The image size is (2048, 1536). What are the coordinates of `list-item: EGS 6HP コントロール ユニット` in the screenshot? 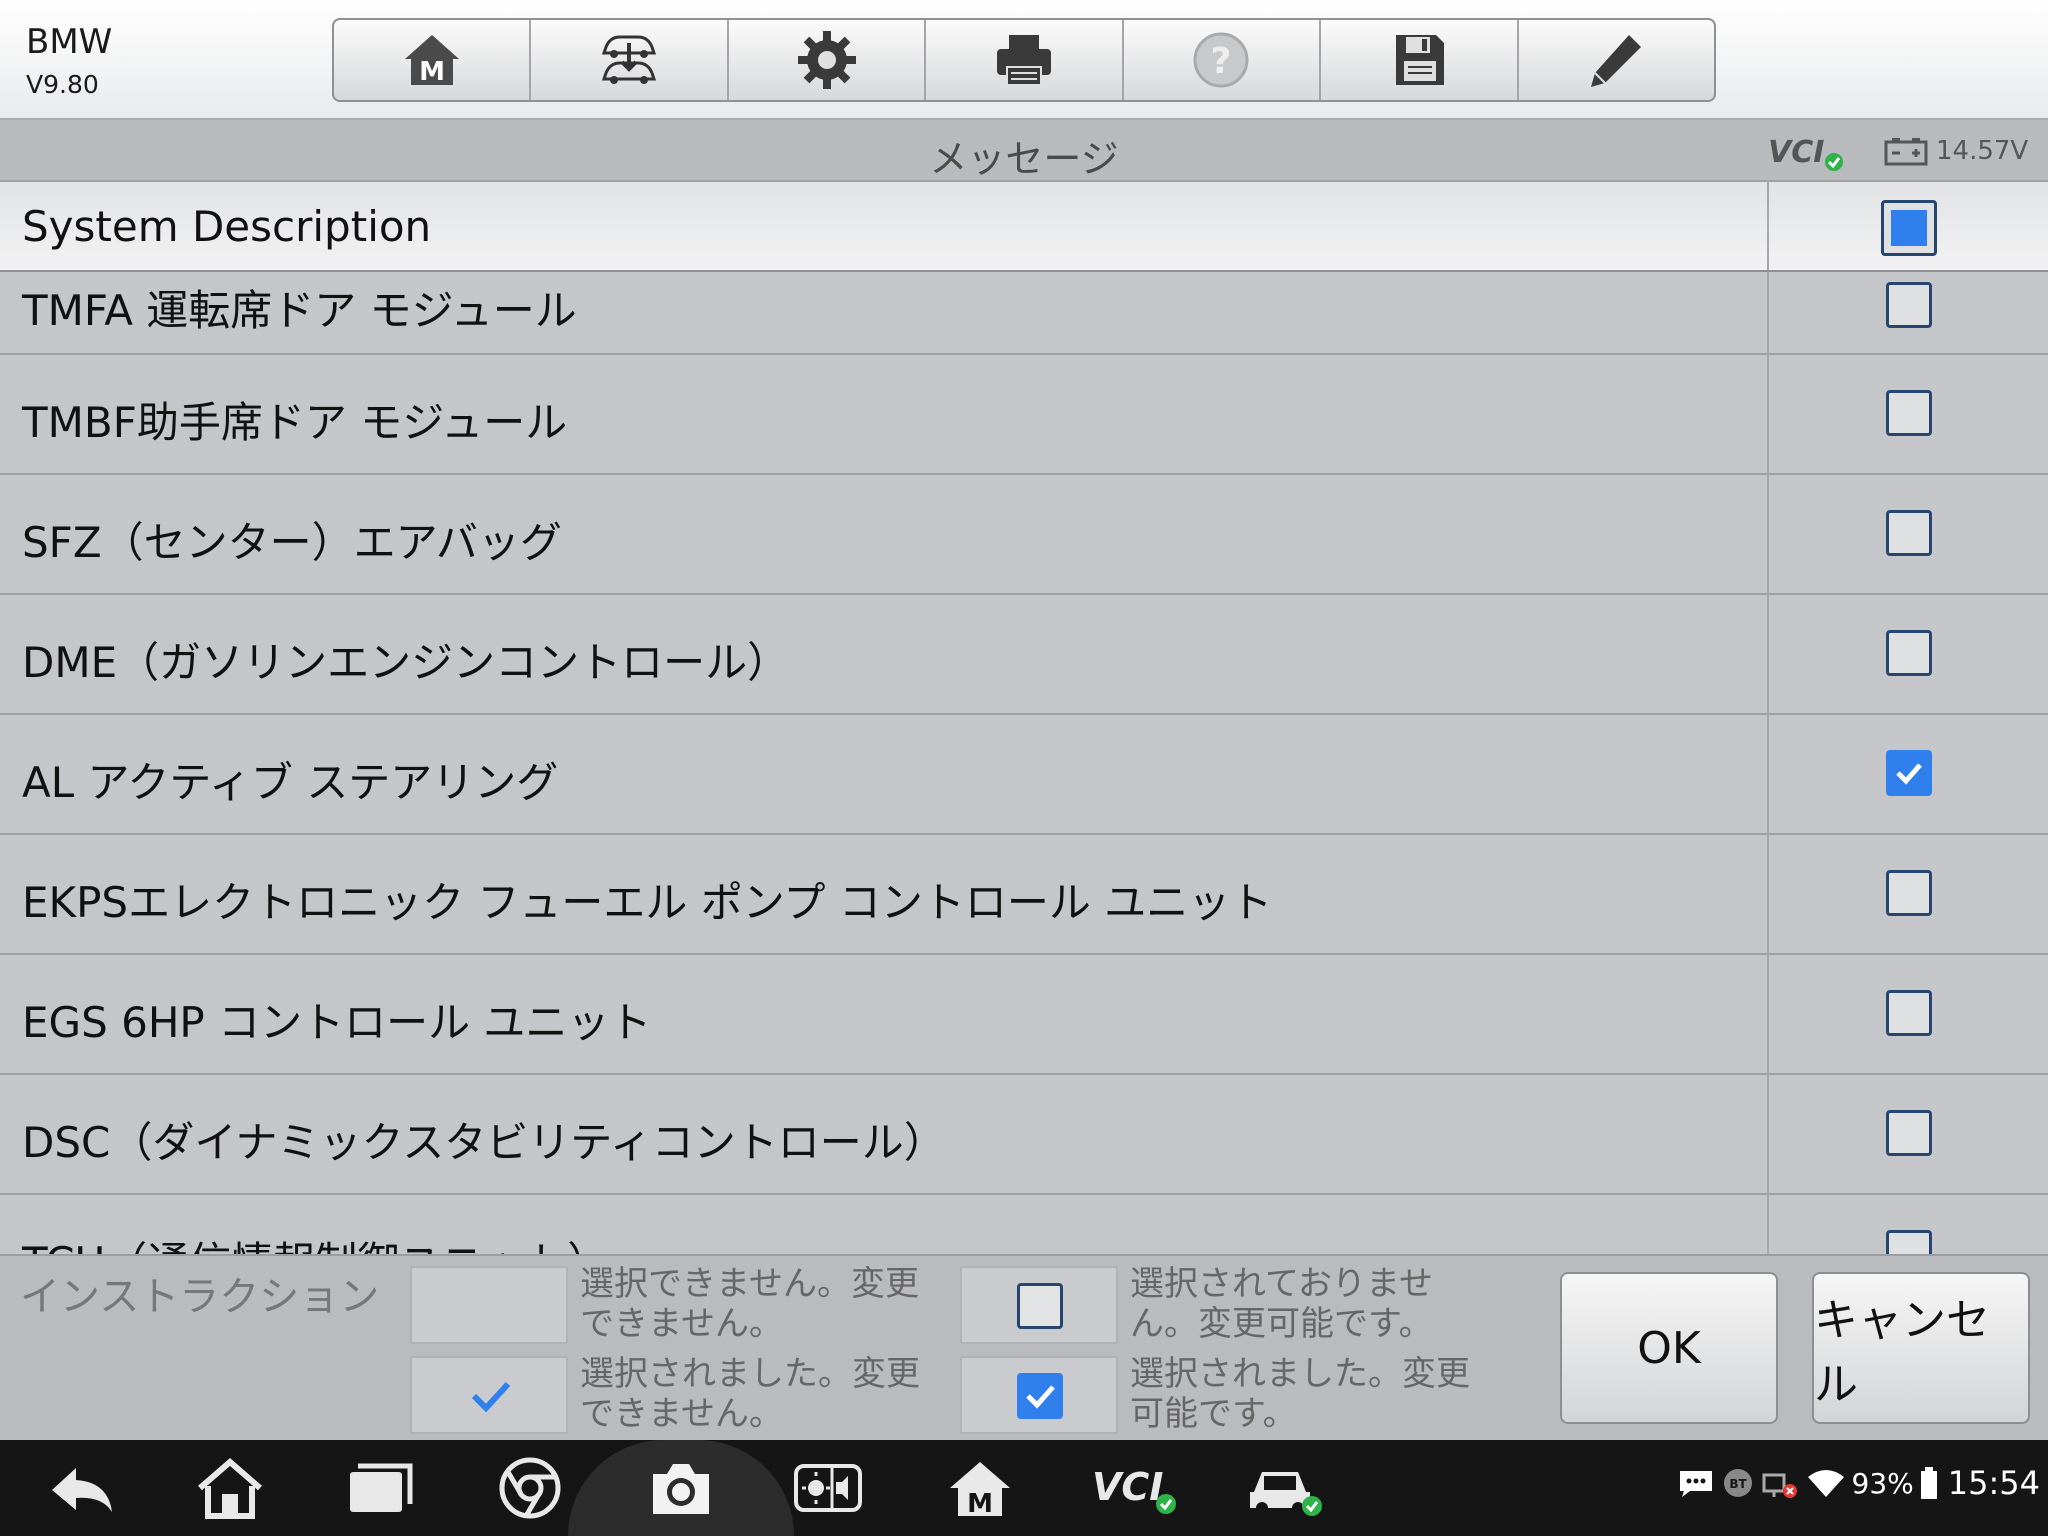 It's located at (1024, 1015).